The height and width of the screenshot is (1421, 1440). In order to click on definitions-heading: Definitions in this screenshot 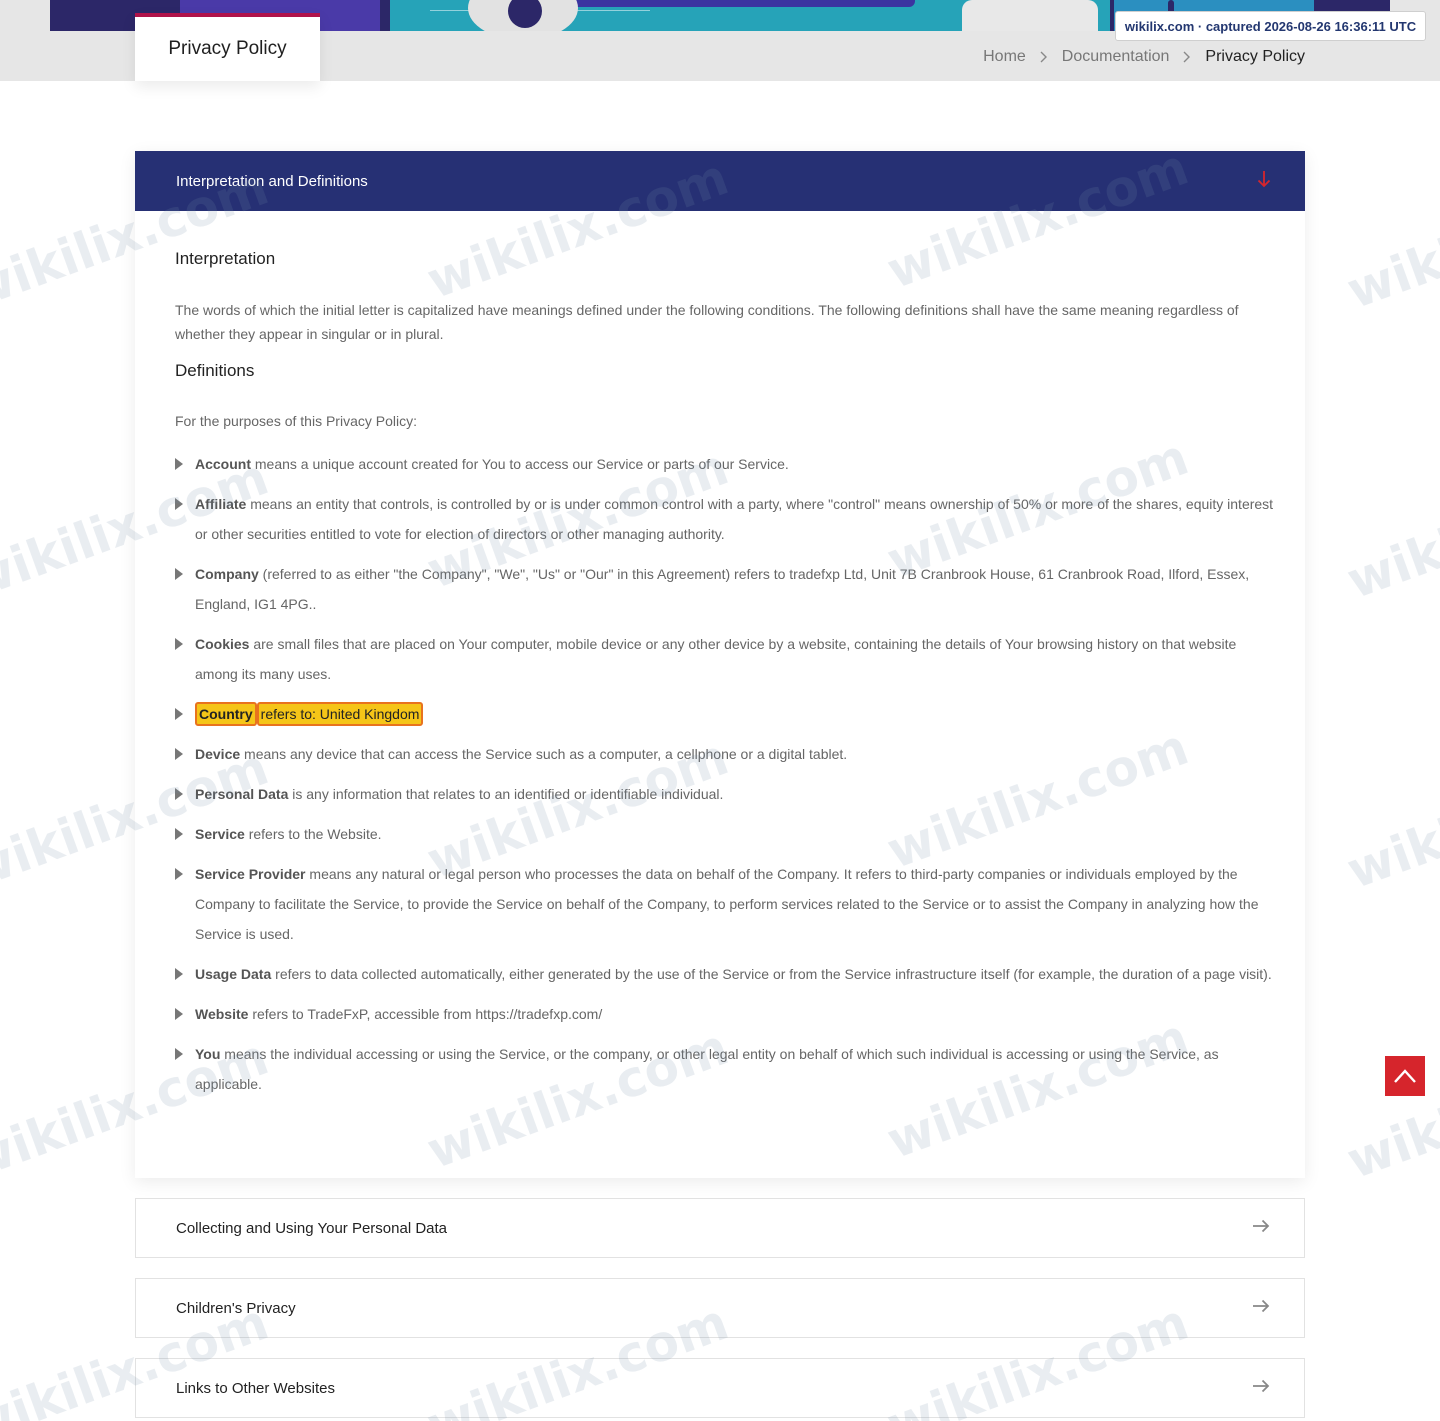, I will do `click(215, 370)`.